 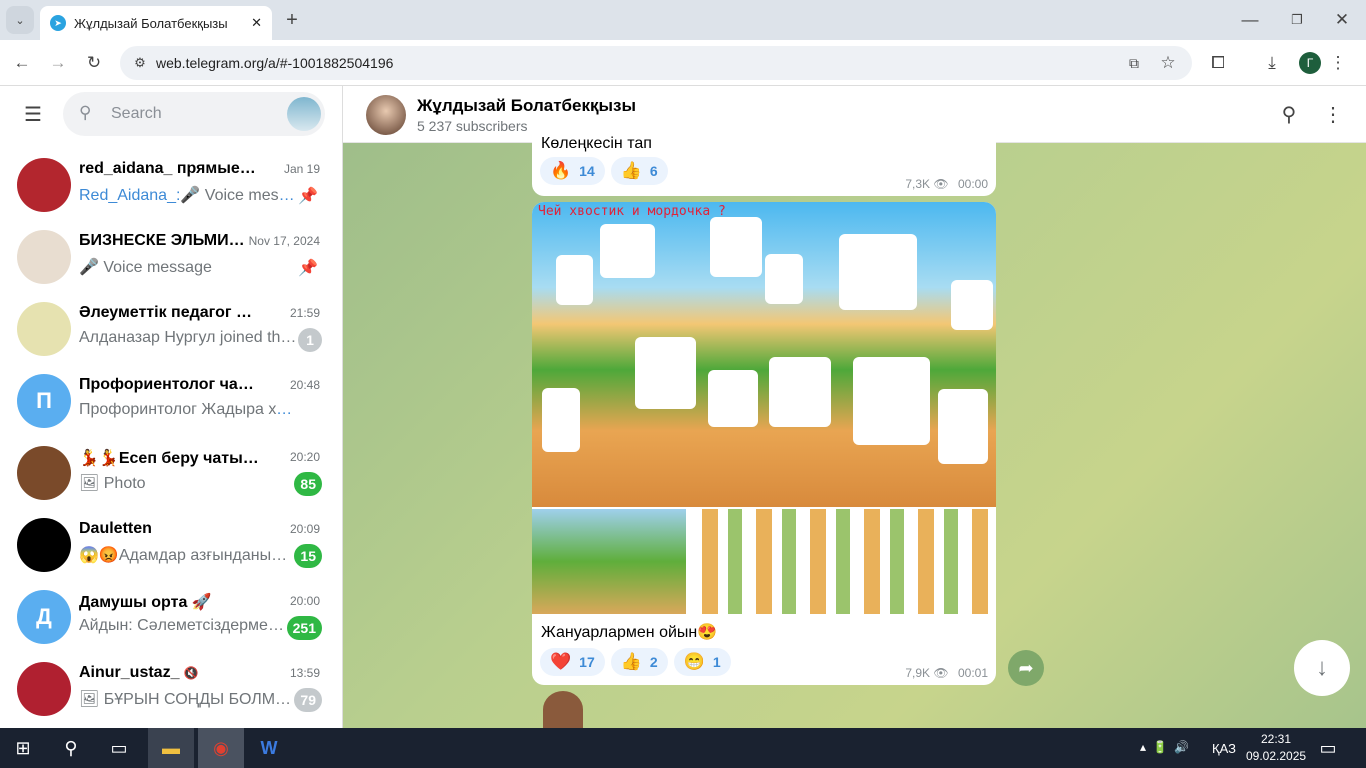 What do you see at coordinates (1250, 20) in the screenshot?
I see `minimize-button: —` at bounding box center [1250, 20].